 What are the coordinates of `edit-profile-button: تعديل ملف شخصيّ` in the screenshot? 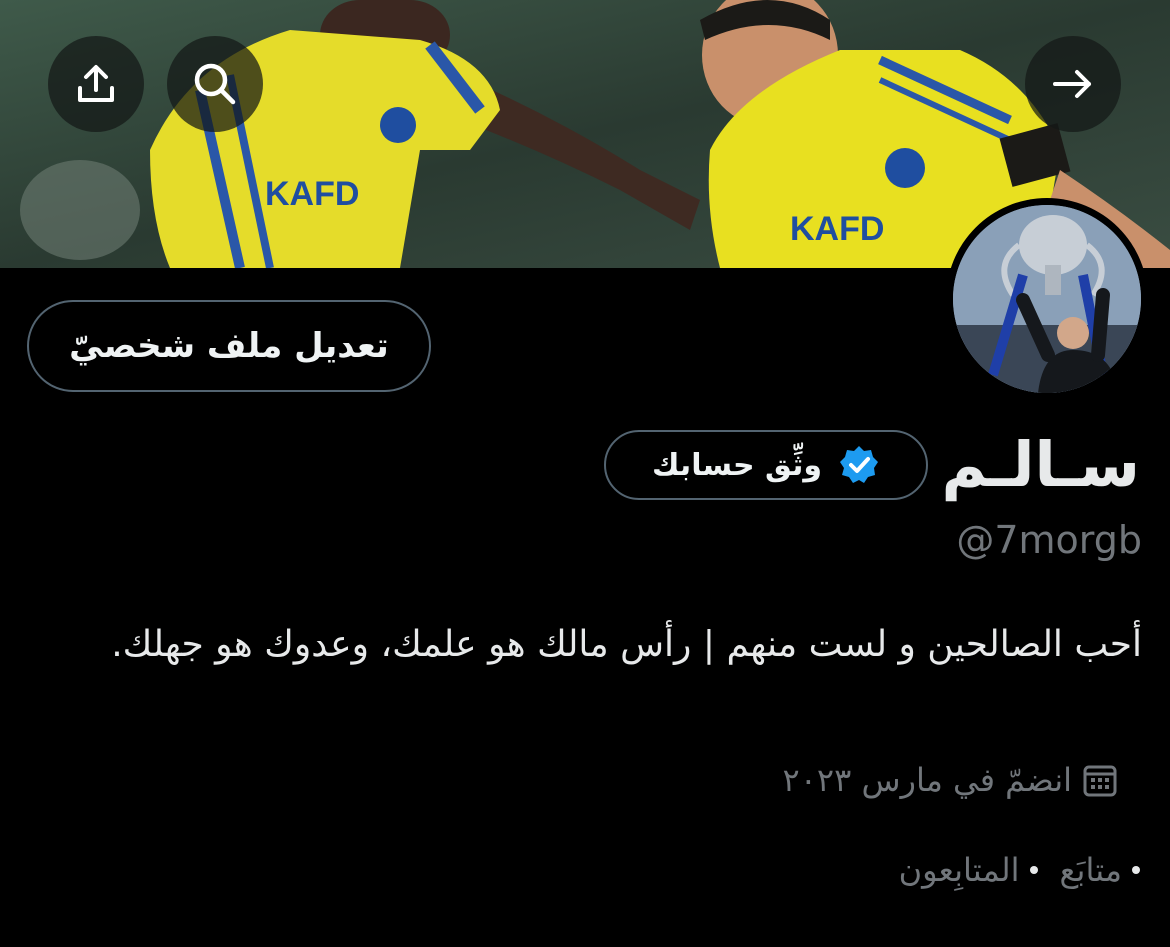 It's located at (229, 346).